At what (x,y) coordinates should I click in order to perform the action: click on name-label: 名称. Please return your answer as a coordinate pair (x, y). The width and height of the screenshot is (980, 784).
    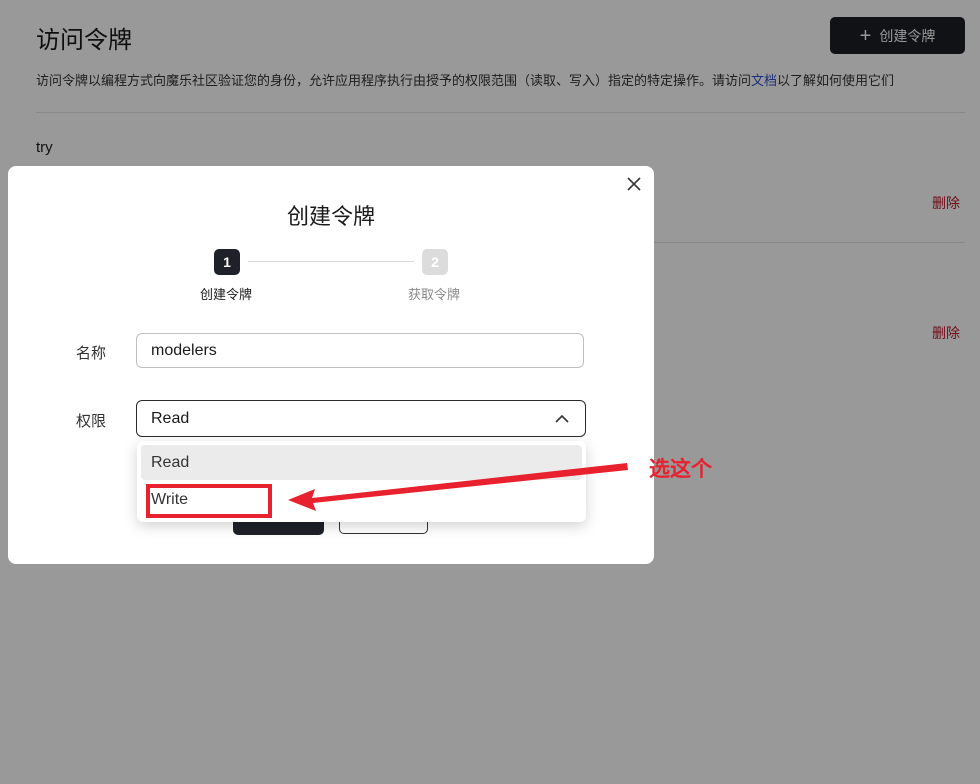
    Looking at the image, I should click on (91, 353).